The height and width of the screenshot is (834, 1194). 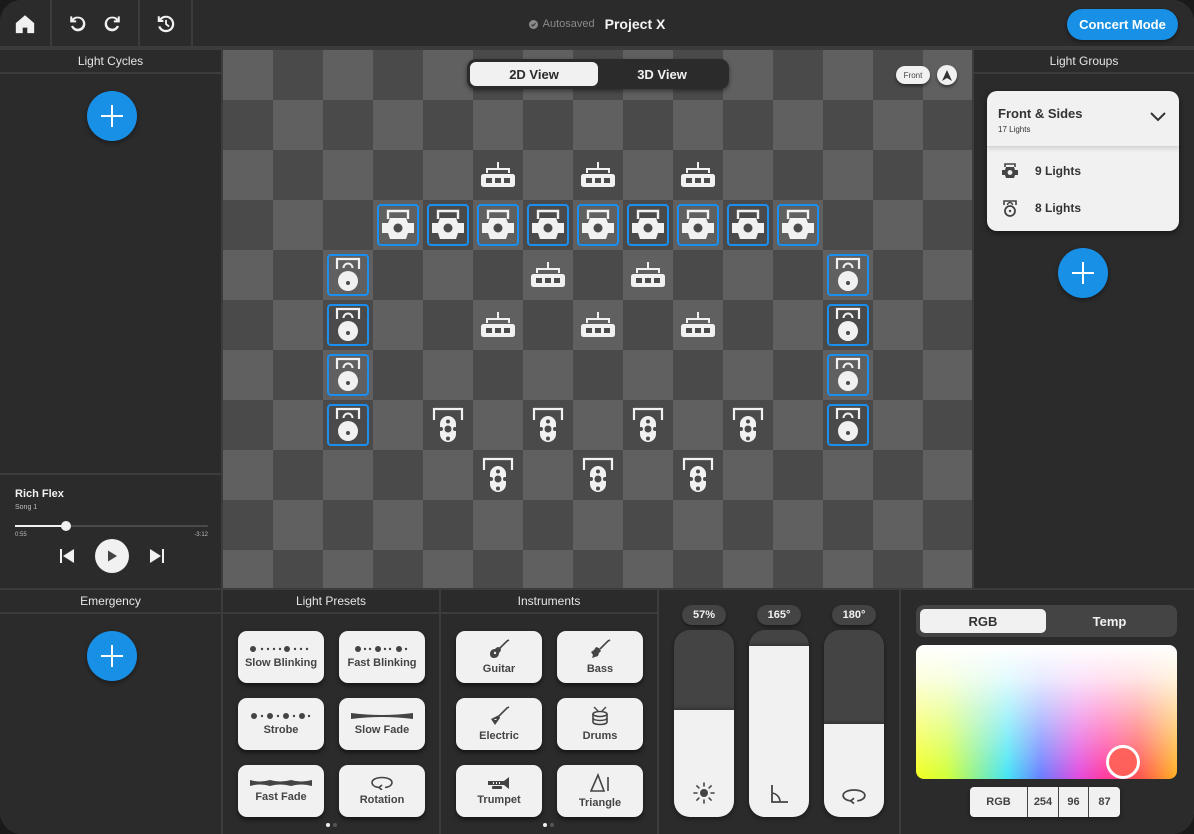 What do you see at coordinates (281, 724) in the screenshot?
I see `preset-strobe: Strobe` at bounding box center [281, 724].